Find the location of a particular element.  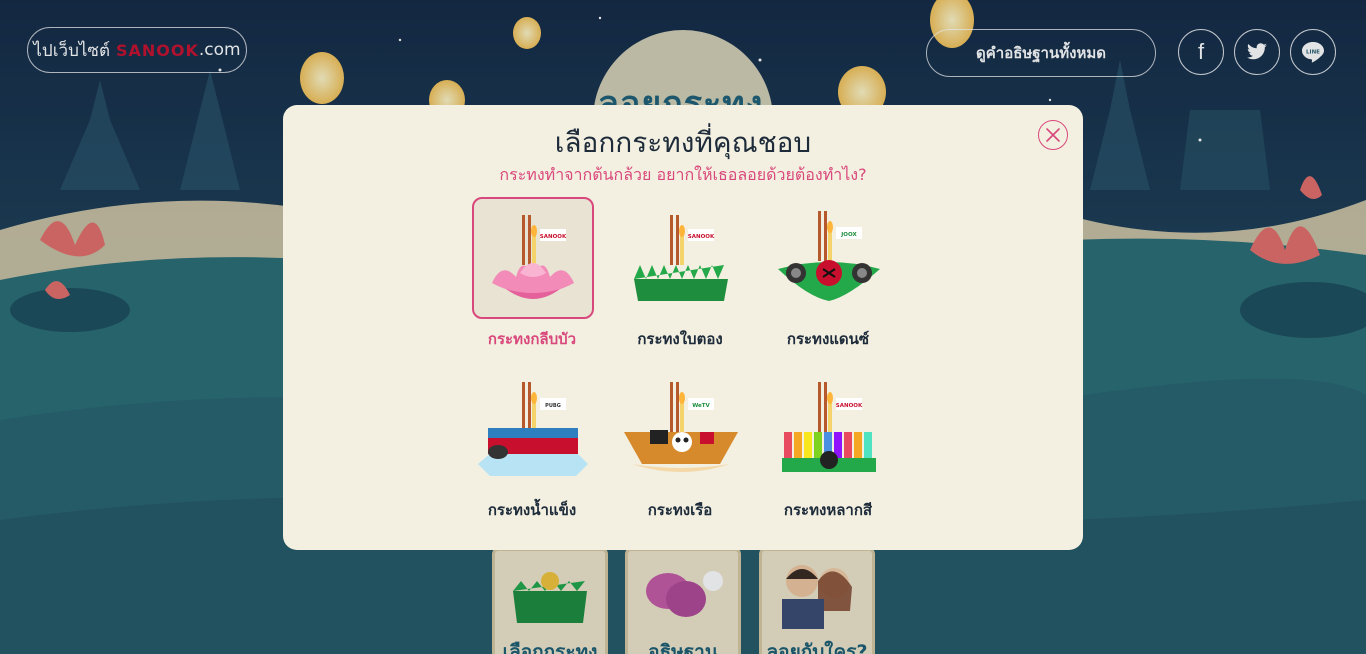

option-lotus-krathong: SANOOK กระทงกลีบบัว is located at coordinates (532, 277).